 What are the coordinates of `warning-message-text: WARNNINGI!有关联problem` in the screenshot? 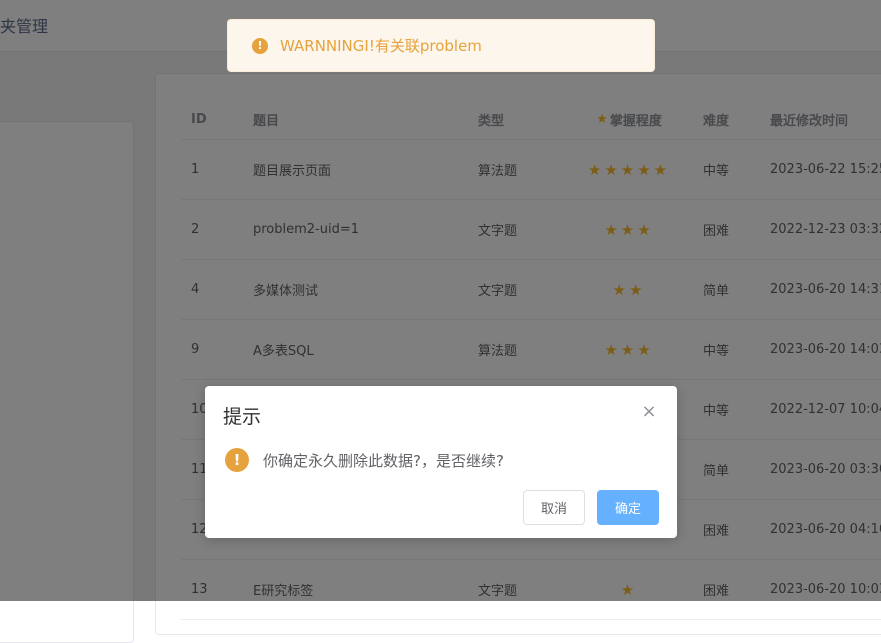 It's located at (381, 46).